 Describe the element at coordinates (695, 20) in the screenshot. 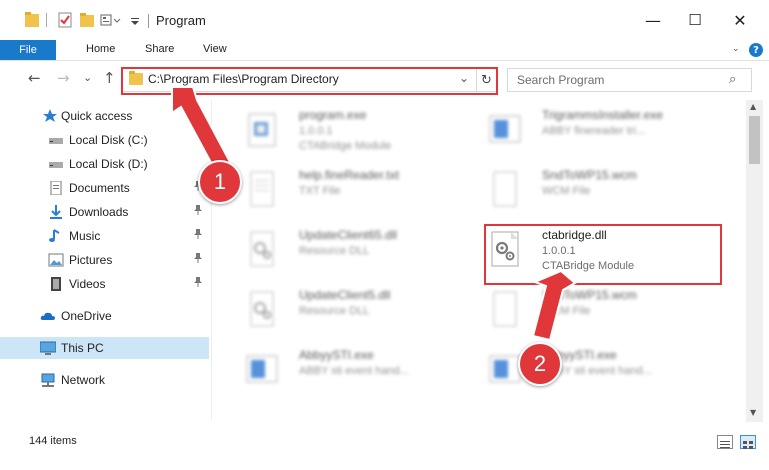

I see `maximize-button: ☐` at that location.